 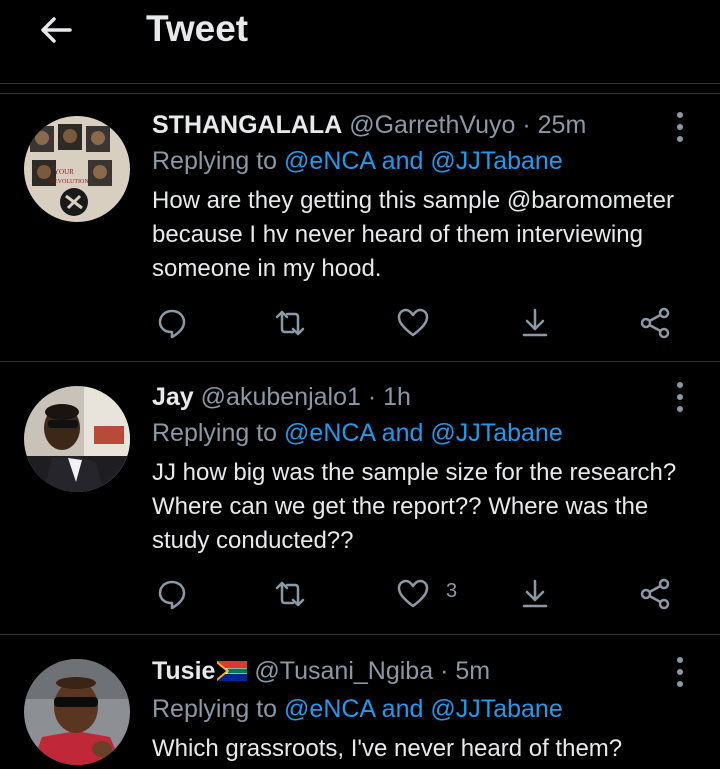 What do you see at coordinates (360, 323) in the screenshot?
I see `tweet-actions` at bounding box center [360, 323].